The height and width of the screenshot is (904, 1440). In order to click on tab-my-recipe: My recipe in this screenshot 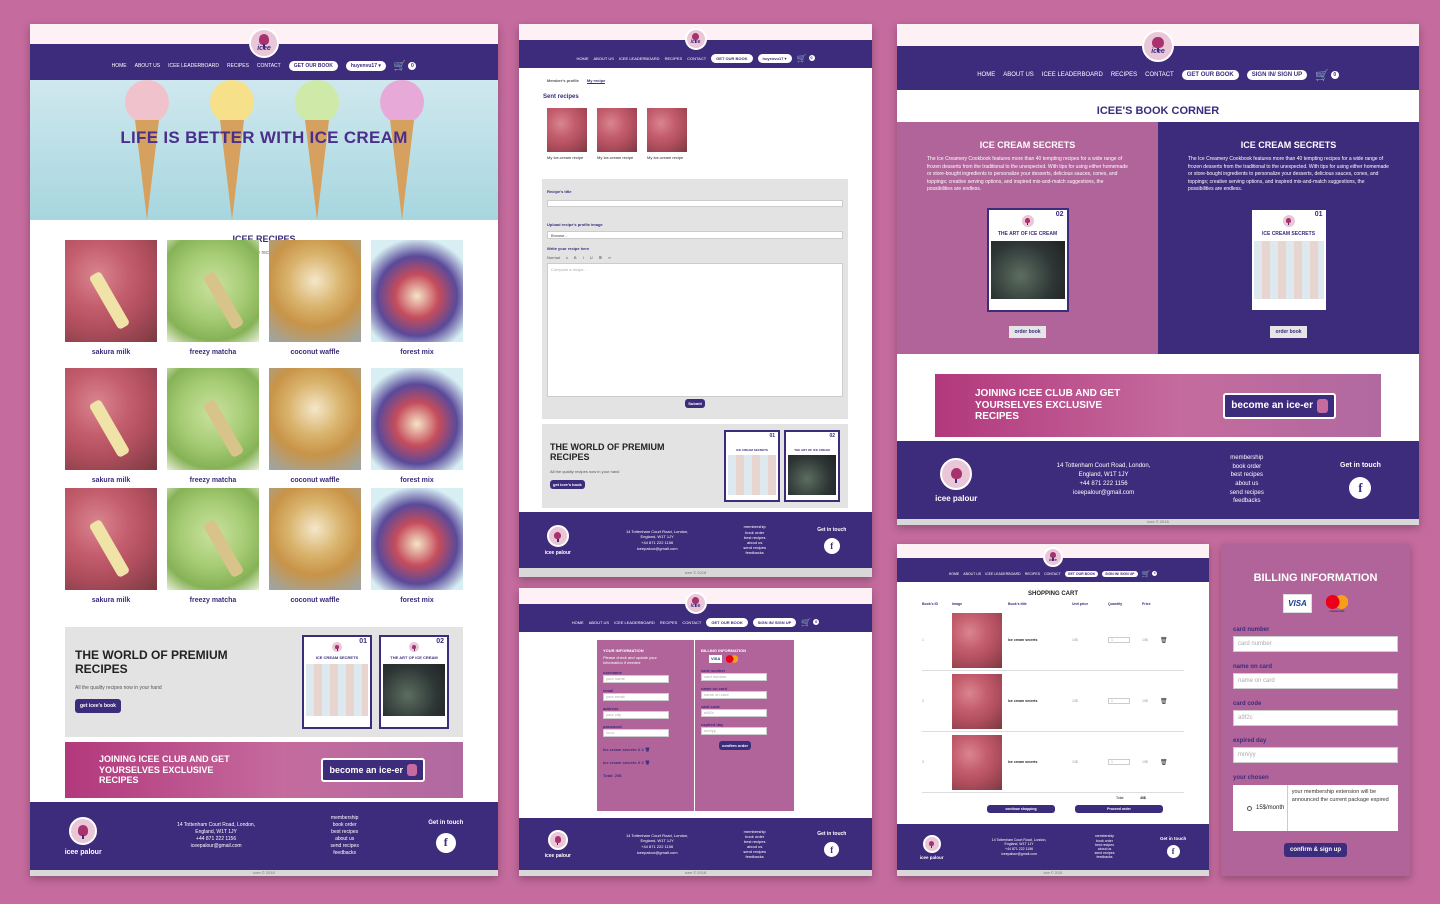, I will do `click(596, 81)`.